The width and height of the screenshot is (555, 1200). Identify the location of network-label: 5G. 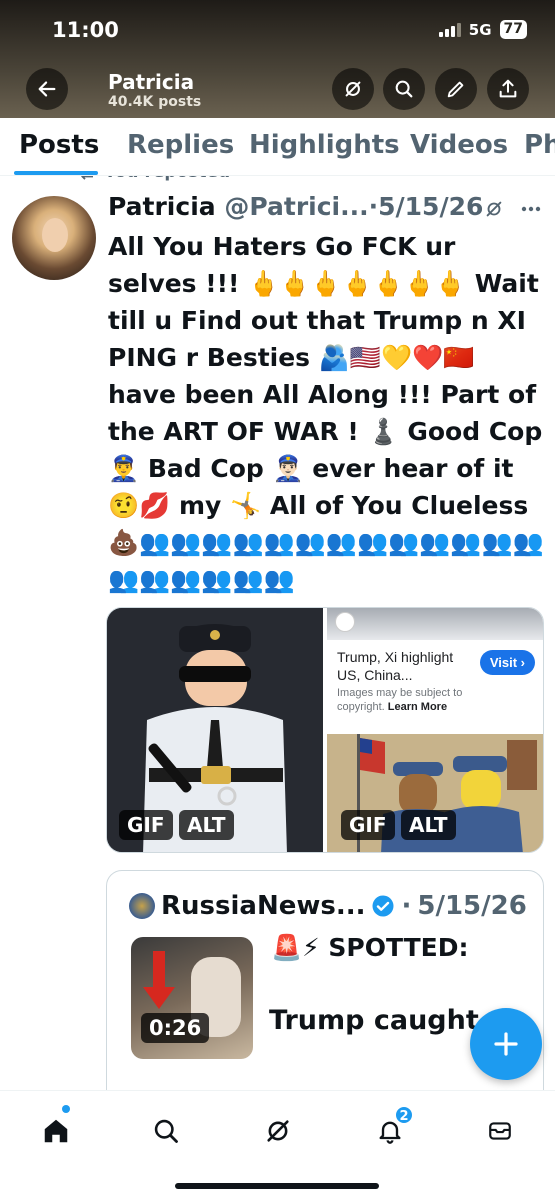
(480, 29).